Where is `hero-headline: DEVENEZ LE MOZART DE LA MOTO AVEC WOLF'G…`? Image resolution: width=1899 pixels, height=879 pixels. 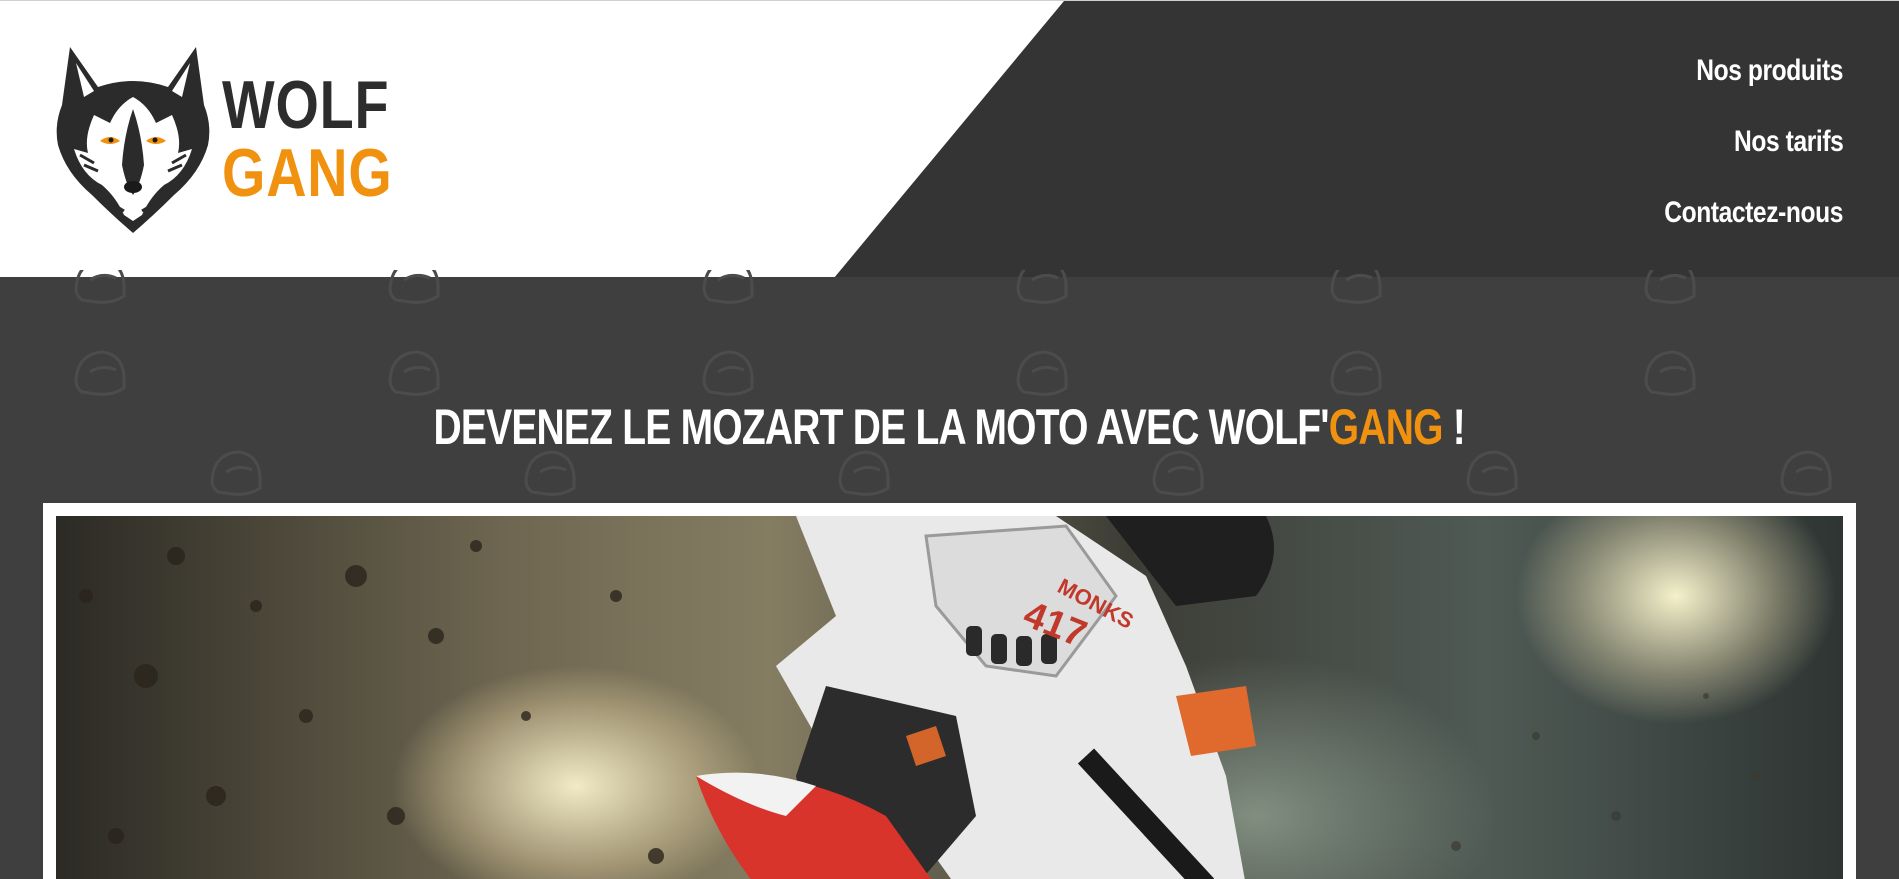 hero-headline: DEVENEZ LE MOZART DE LA MOTO AVEC WOLF'G… is located at coordinates (949, 427).